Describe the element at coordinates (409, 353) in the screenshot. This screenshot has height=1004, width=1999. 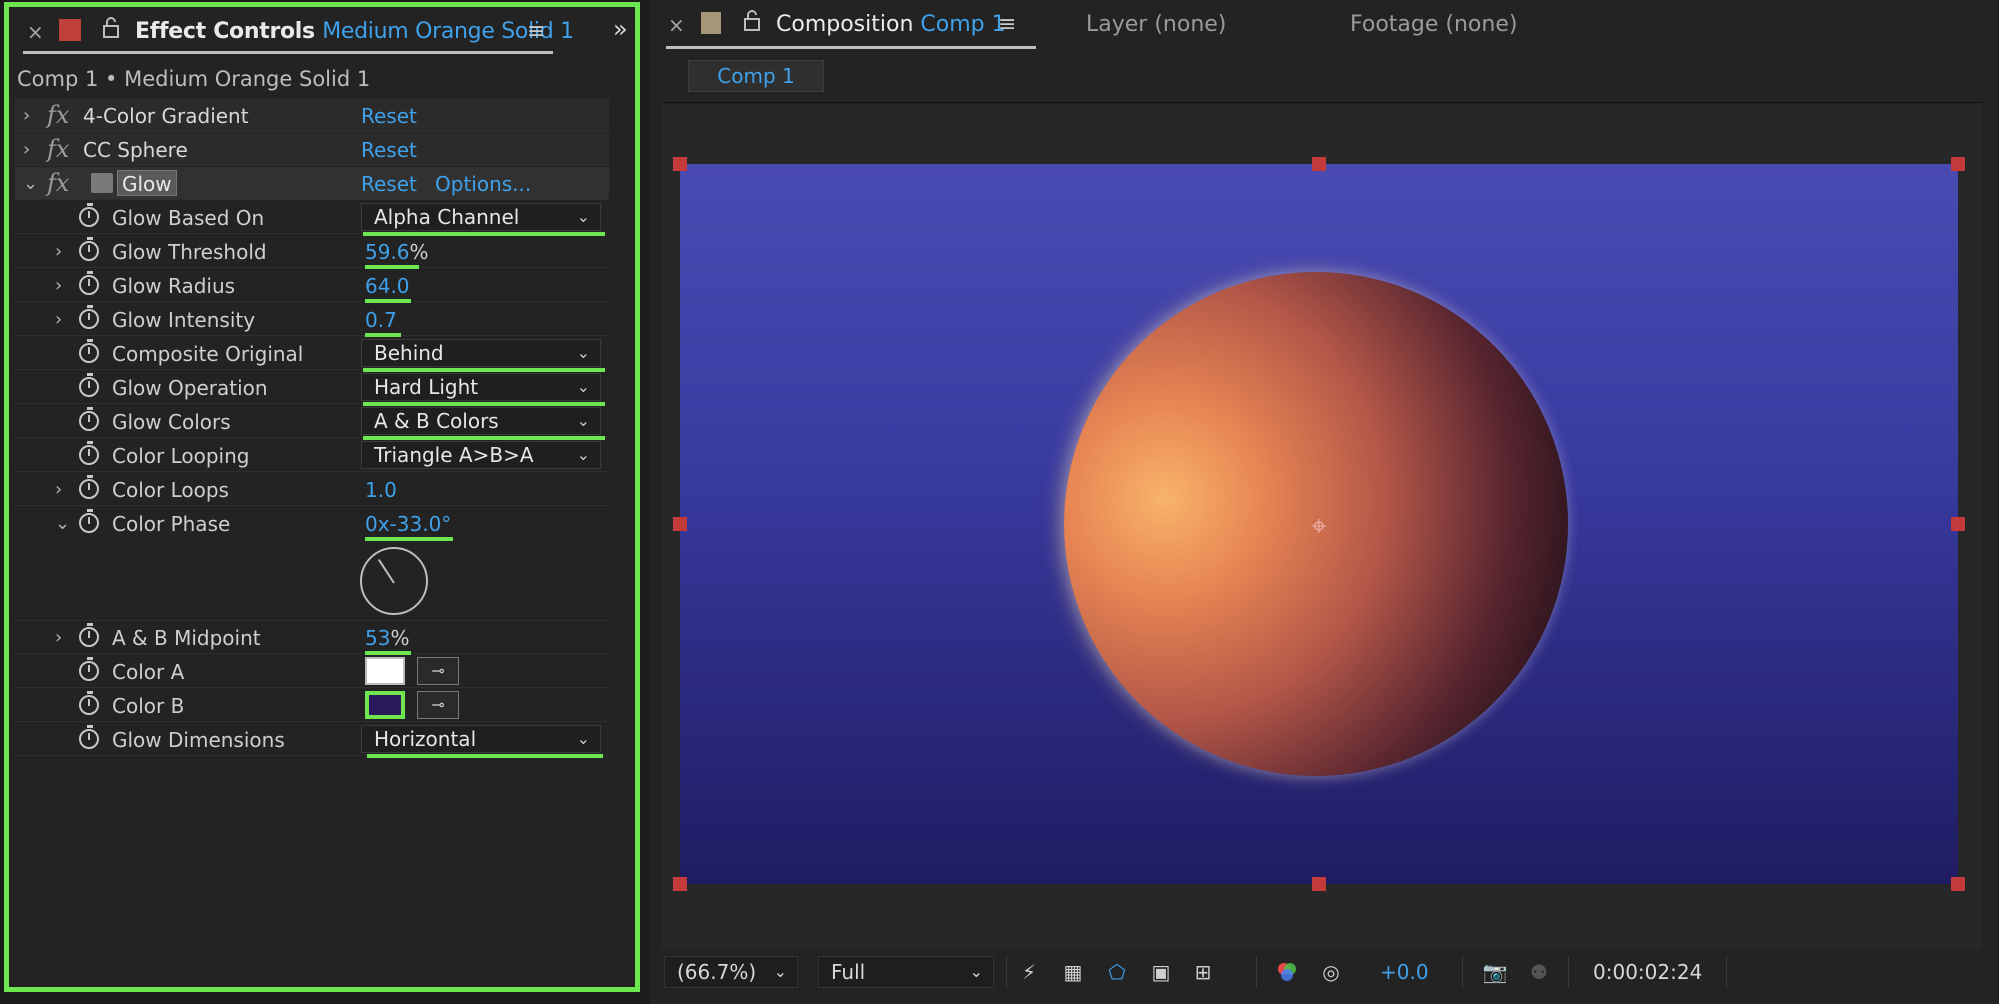
I see `select-value: Behind` at that location.